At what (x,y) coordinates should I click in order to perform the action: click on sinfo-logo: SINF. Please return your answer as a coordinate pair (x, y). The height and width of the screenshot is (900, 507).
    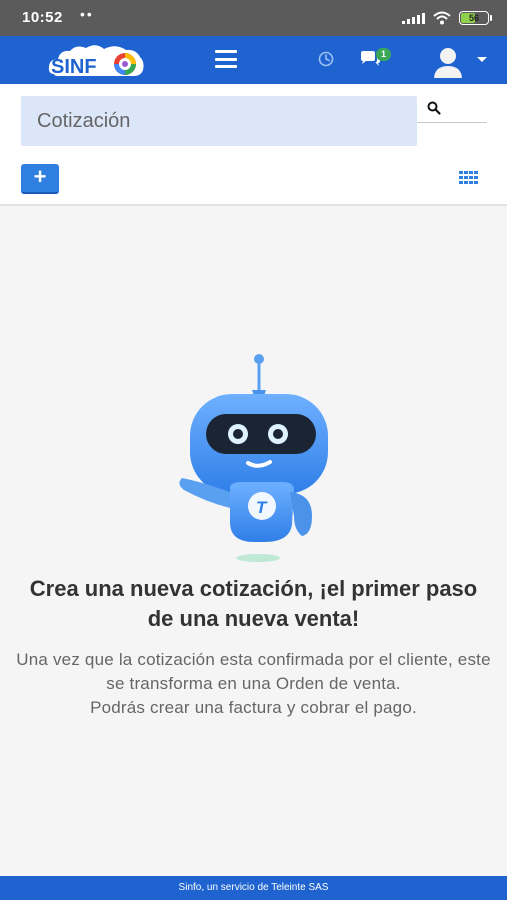
    Looking at the image, I should click on (96, 61).